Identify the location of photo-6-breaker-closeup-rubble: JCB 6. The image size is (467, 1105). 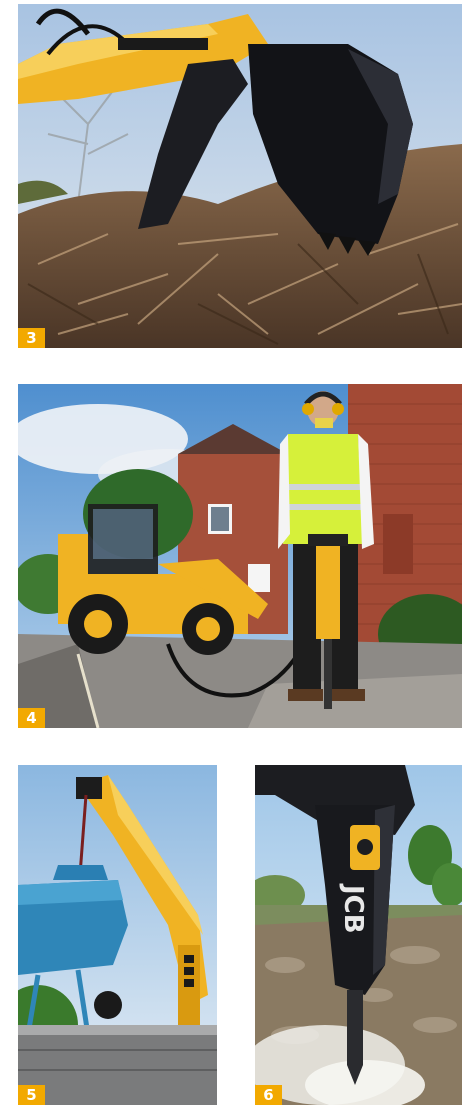
(358, 935).